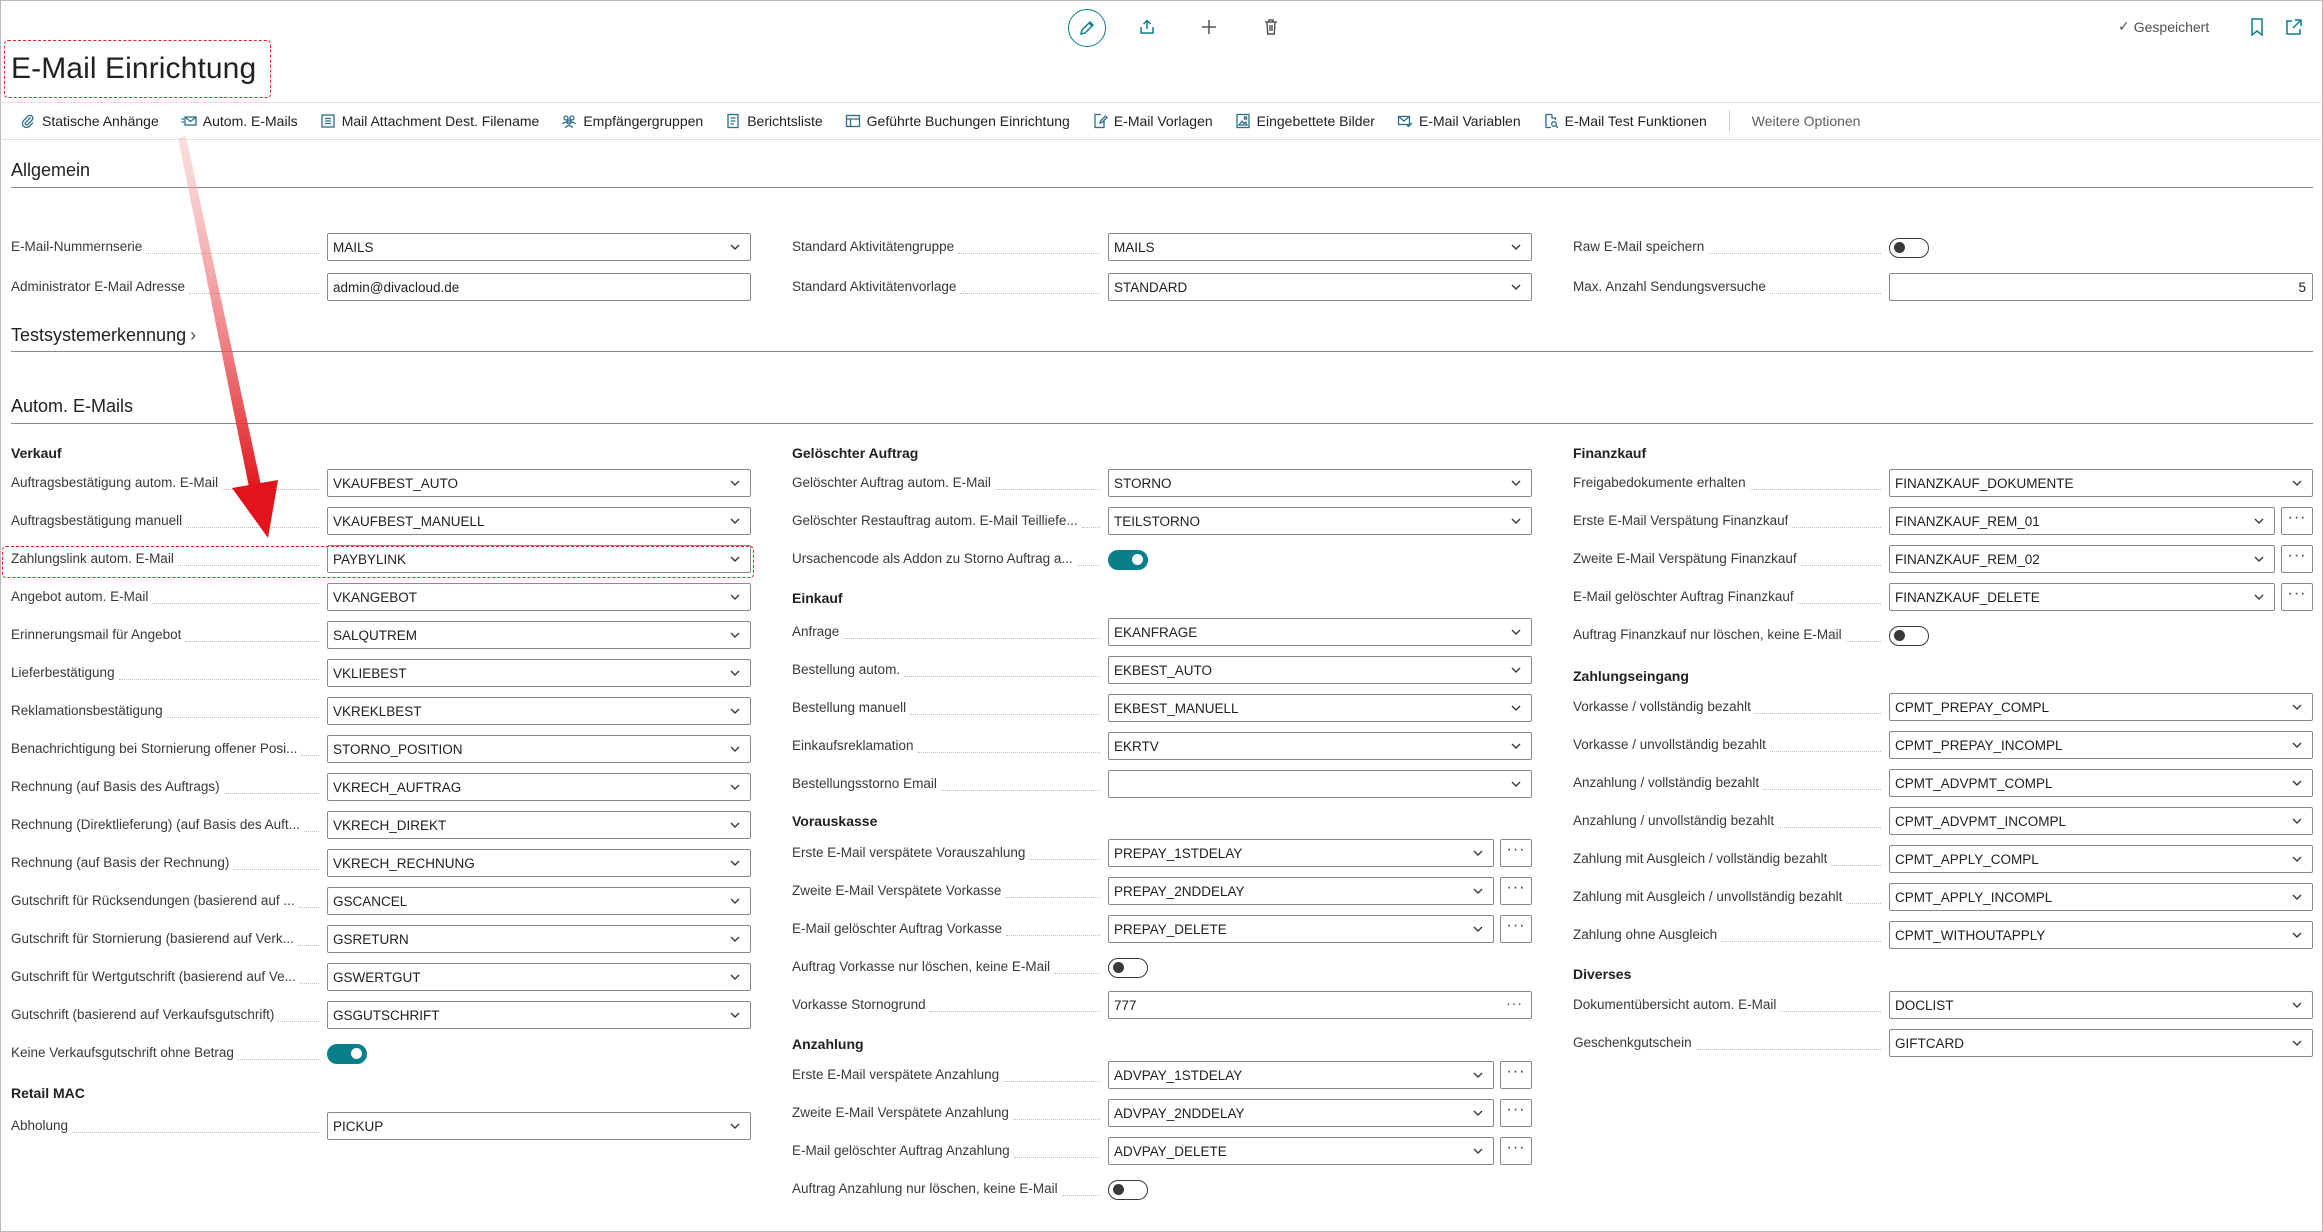 The width and height of the screenshot is (2323, 1232). I want to click on dropdown-field: ADVPAY_2NDDELAY, so click(1301, 1113).